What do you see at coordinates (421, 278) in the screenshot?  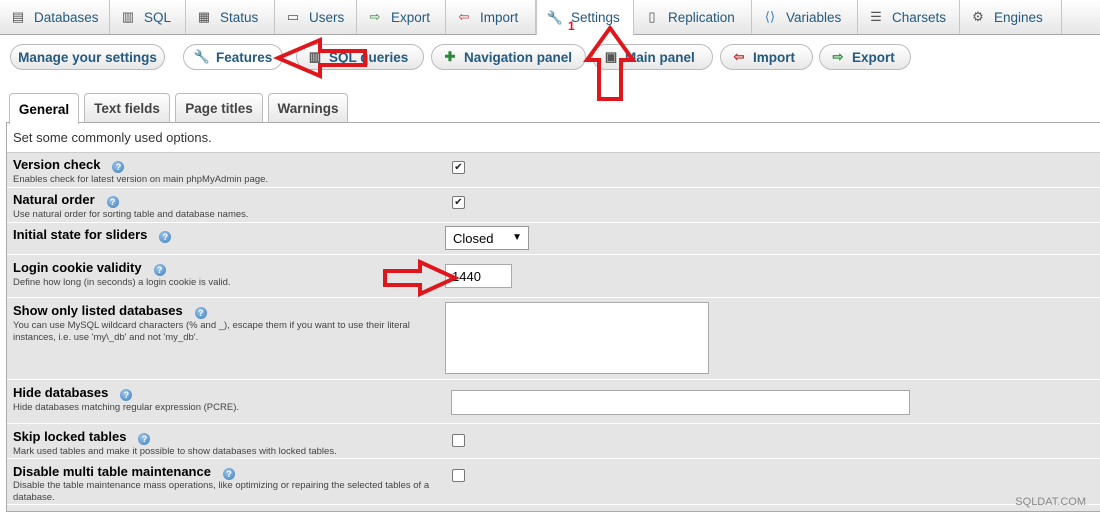 I see `right-arrow-icon` at bounding box center [421, 278].